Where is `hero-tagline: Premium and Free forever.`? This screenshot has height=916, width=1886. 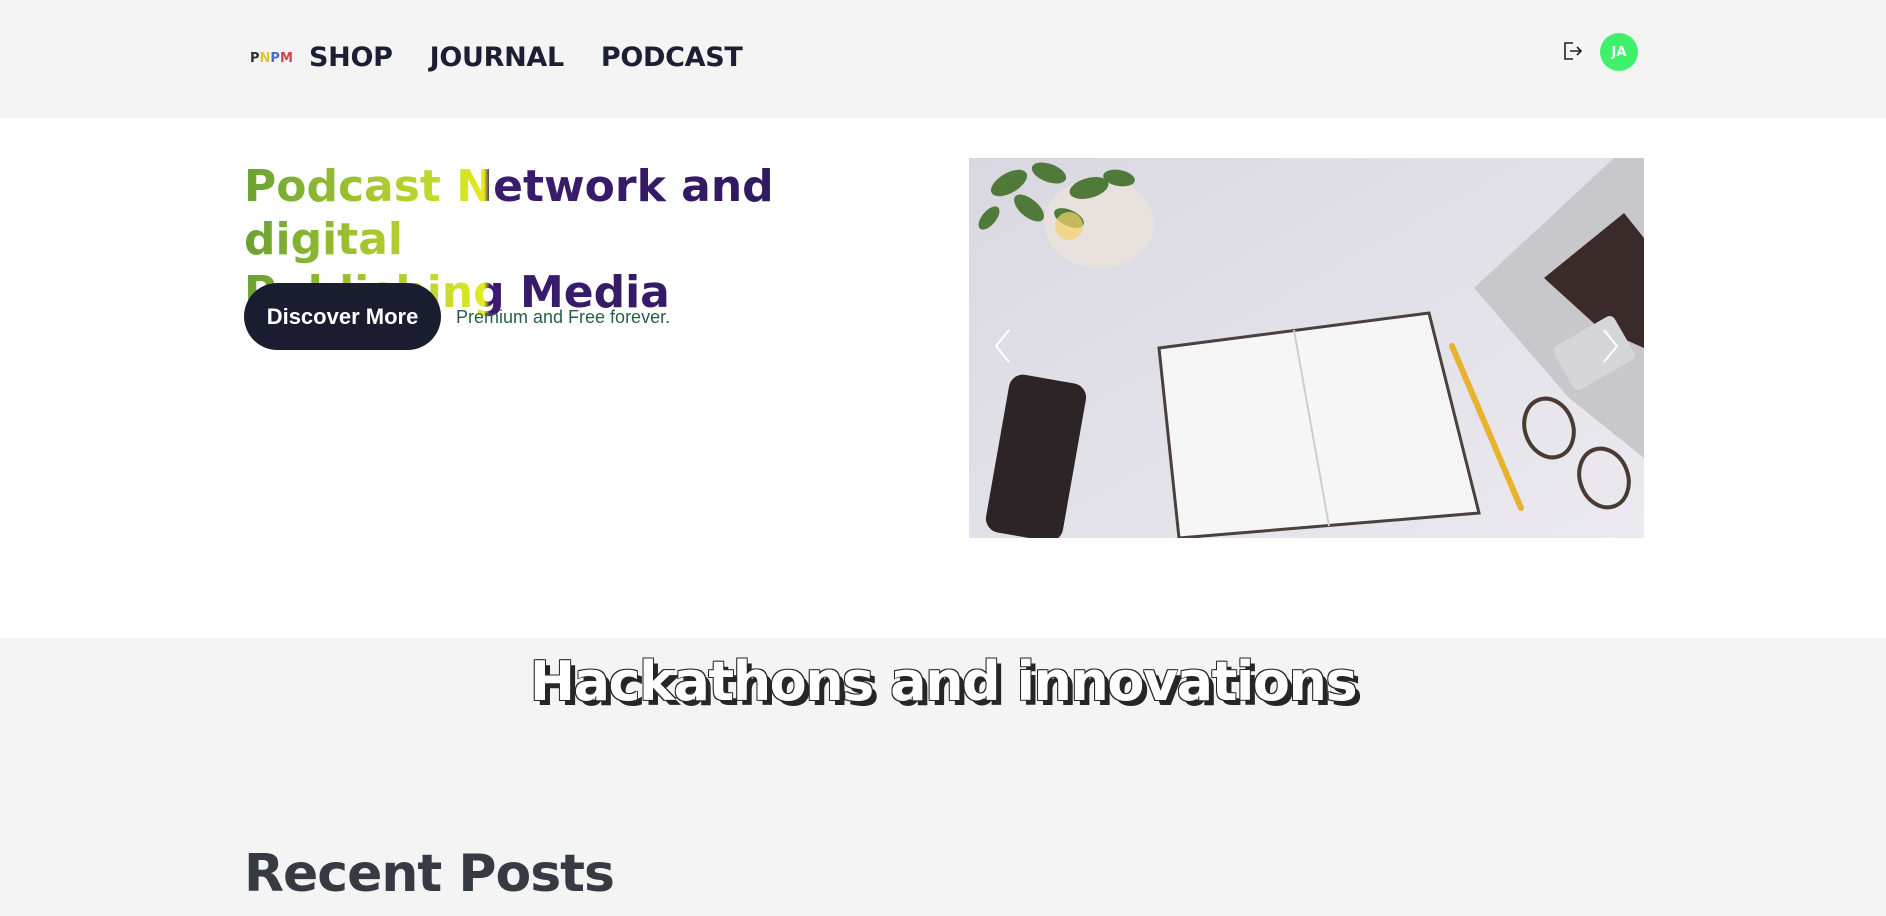 hero-tagline: Premium and Free forever. is located at coordinates (563, 317).